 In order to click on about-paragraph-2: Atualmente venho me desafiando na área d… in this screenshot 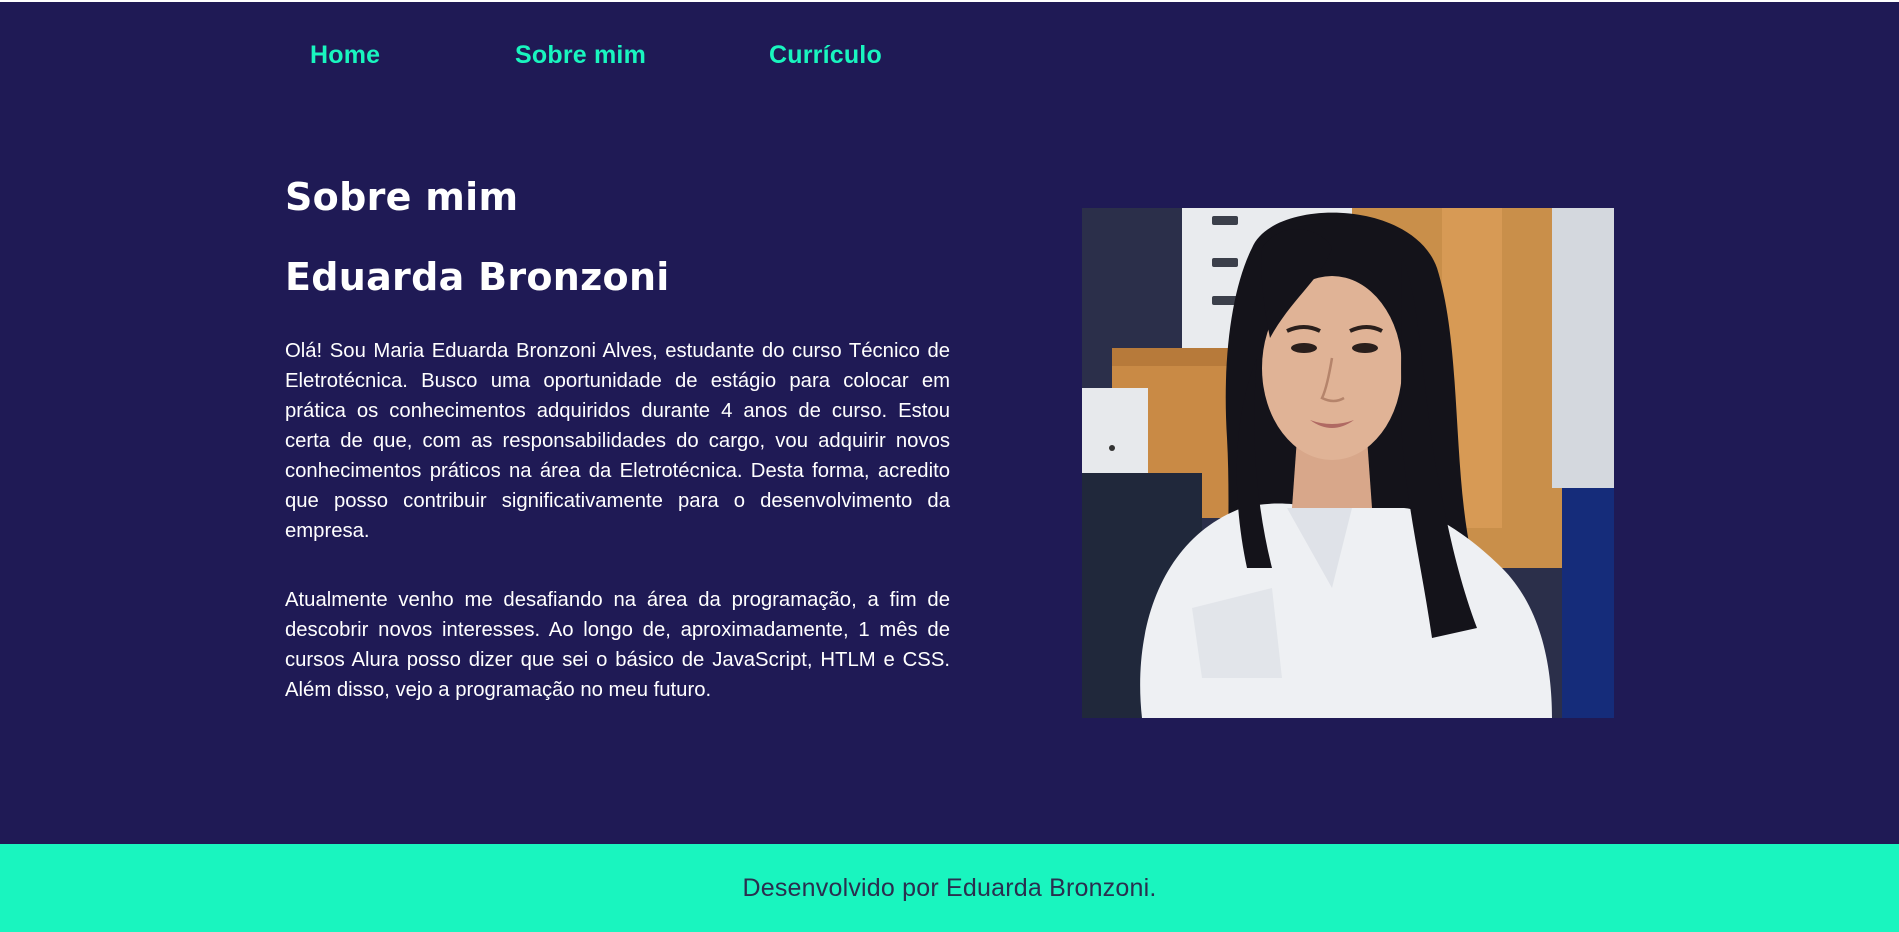, I will do `click(617, 645)`.